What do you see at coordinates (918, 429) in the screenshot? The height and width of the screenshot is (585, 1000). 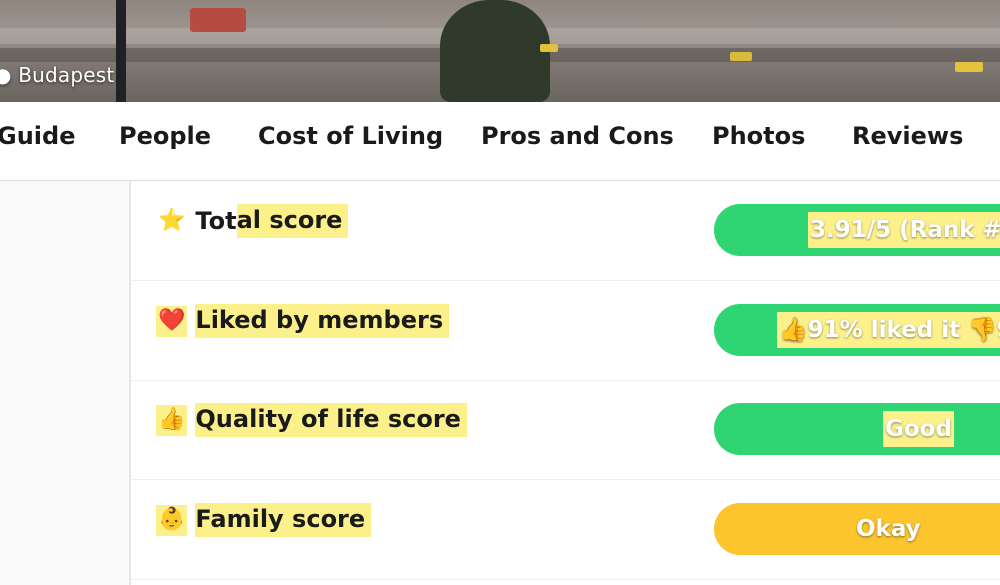 I see `score-value: Good` at bounding box center [918, 429].